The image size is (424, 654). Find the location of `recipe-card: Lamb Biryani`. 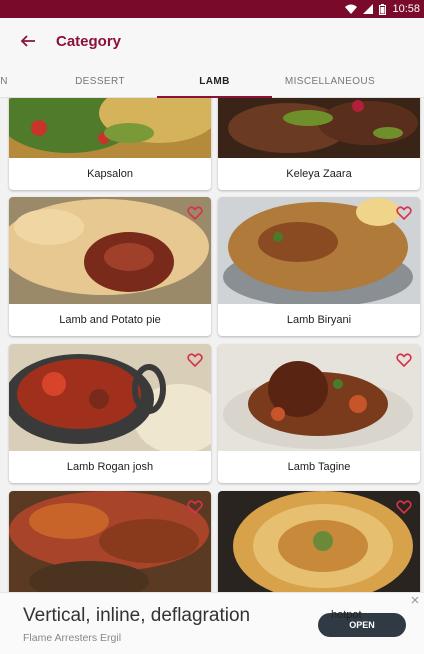

recipe-card: Lamb Biryani is located at coordinates (319, 266).